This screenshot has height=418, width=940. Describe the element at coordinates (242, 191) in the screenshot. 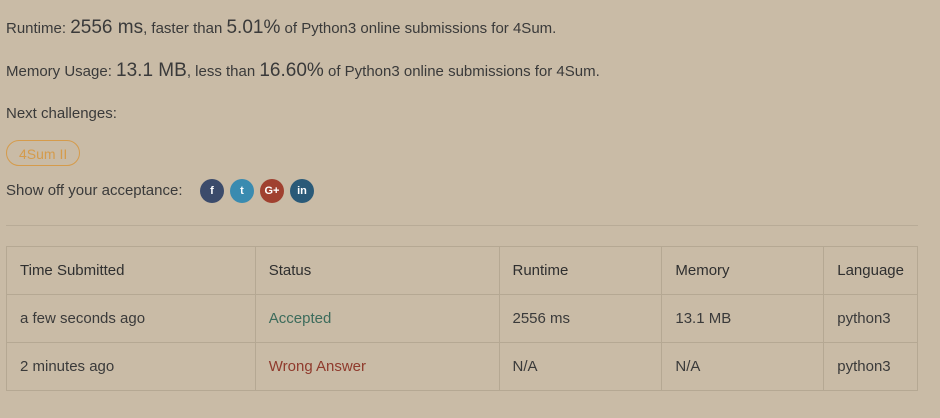

I see `twitter-icon: t` at that location.